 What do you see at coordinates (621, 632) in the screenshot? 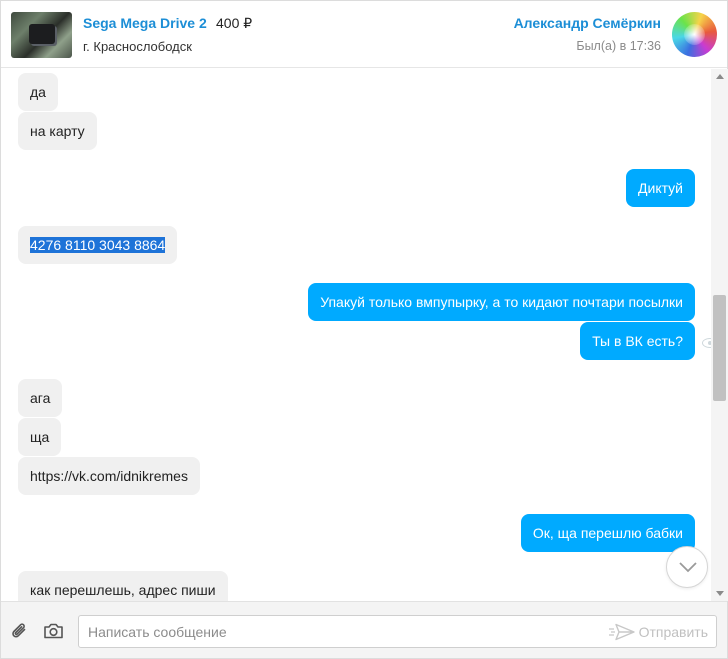
I see `paper-plane-icon` at bounding box center [621, 632].